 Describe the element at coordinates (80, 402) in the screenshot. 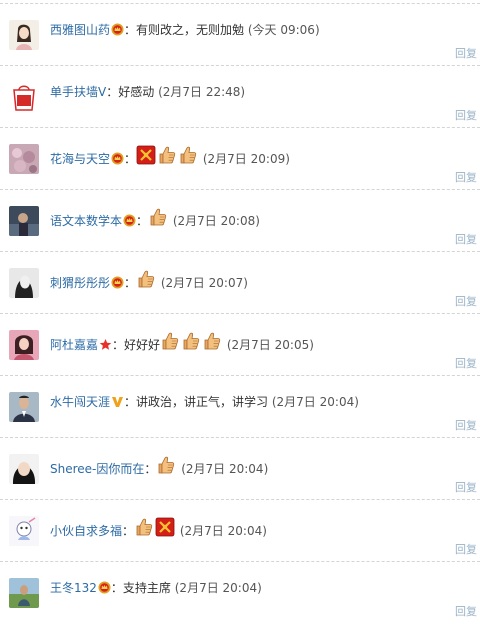

I see `username-link: 水牛闯天涯` at that location.